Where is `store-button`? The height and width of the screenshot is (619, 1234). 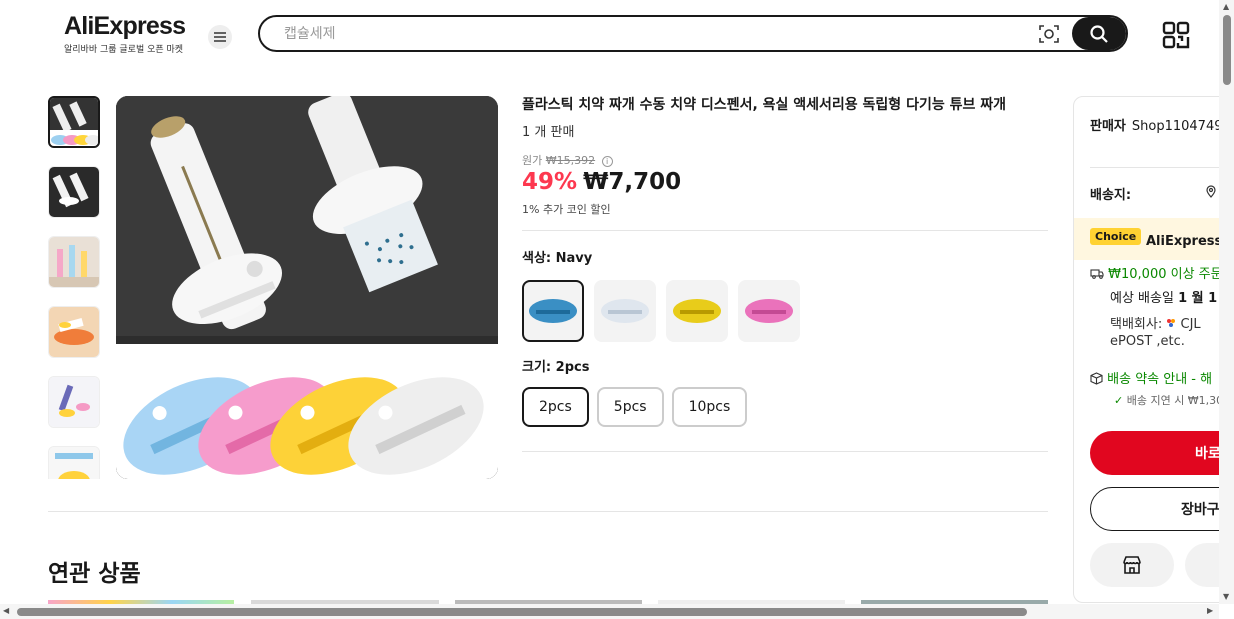
store-button is located at coordinates (1132, 565).